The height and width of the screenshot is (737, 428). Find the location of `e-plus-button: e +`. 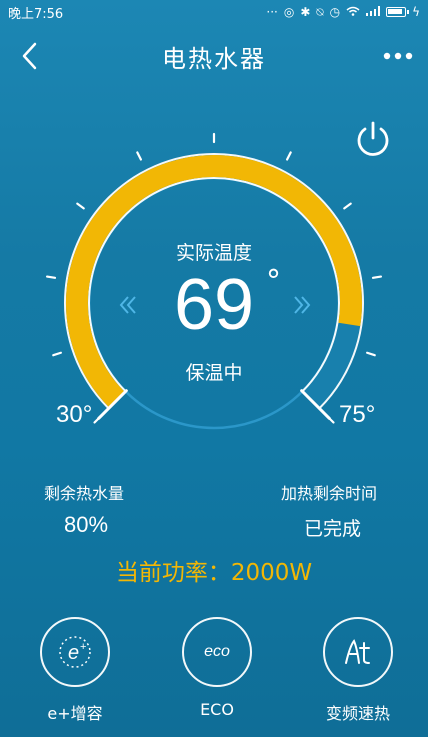

e-plus-button: e + is located at coordinates (75, 652).